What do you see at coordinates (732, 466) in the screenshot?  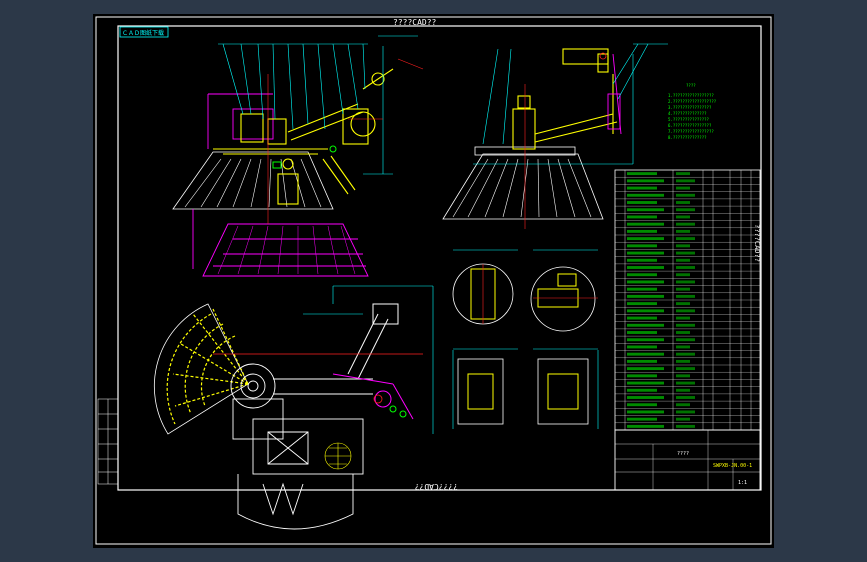 I see `title-block-code: SWPXB-JN.00-1` at bounding box center [732, 466].